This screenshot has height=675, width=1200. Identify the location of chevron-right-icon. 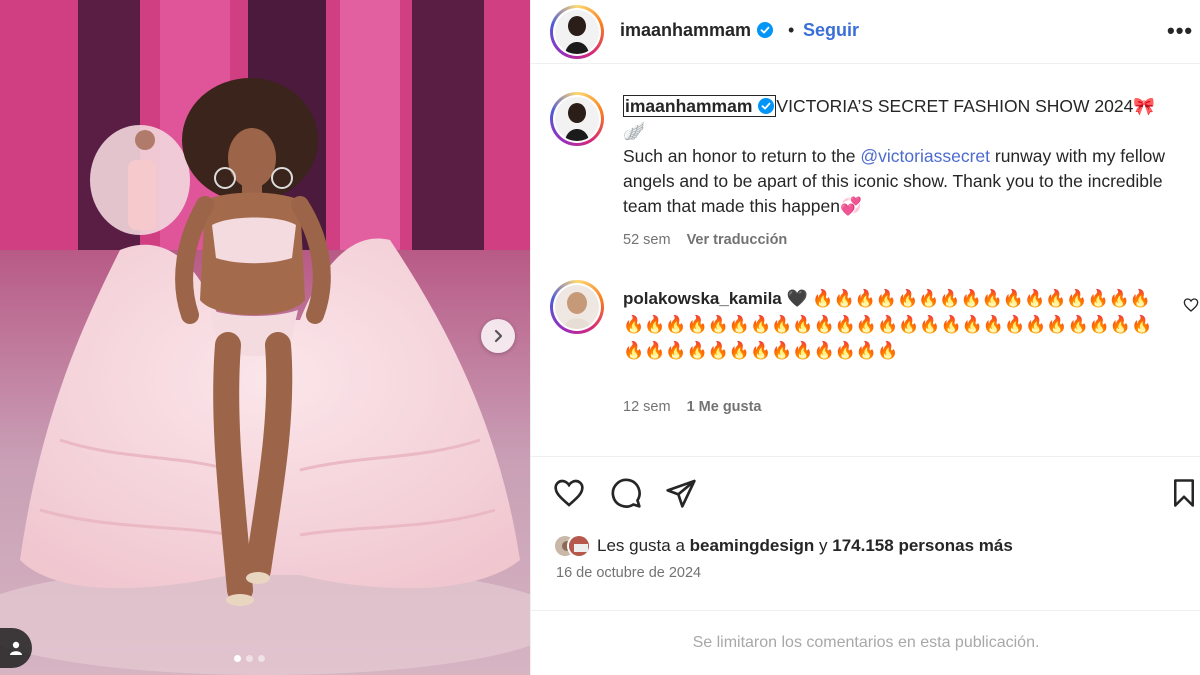
(498, 336).